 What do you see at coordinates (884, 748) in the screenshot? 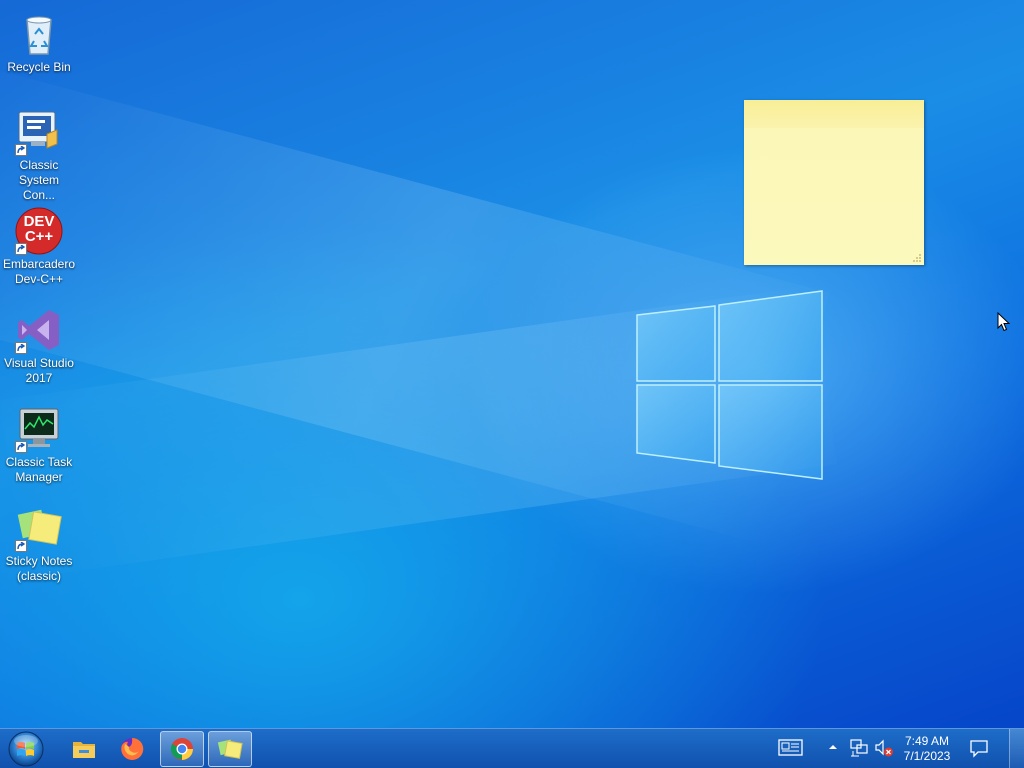
I see `volume-muted-icon` at bounding box center [884, 748].